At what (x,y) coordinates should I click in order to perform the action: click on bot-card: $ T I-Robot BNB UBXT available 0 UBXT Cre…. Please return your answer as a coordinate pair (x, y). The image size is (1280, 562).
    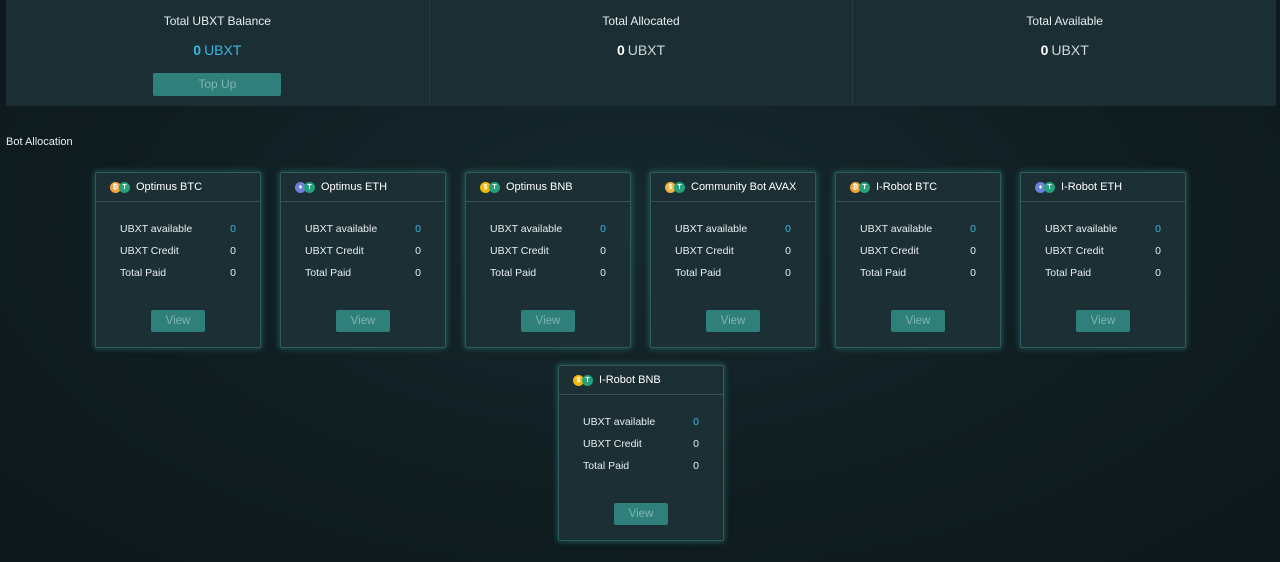
    Looking at the image, I should click on (641, 453).